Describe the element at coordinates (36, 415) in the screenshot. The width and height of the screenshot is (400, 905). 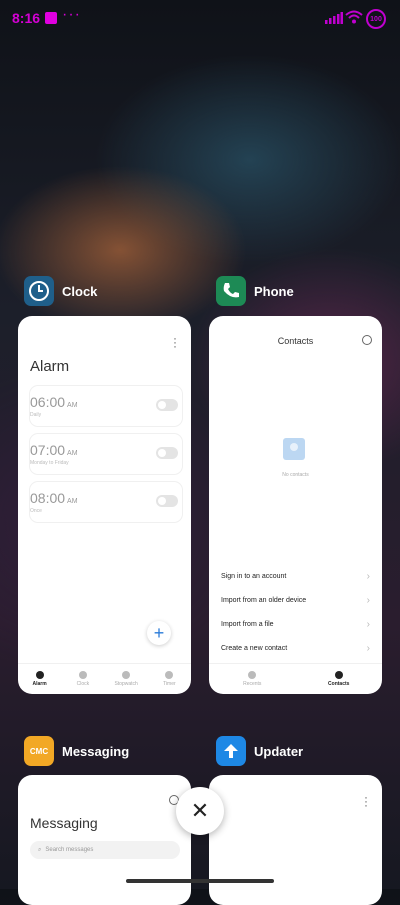
I see `alarm-repeat: Daily` at that location.